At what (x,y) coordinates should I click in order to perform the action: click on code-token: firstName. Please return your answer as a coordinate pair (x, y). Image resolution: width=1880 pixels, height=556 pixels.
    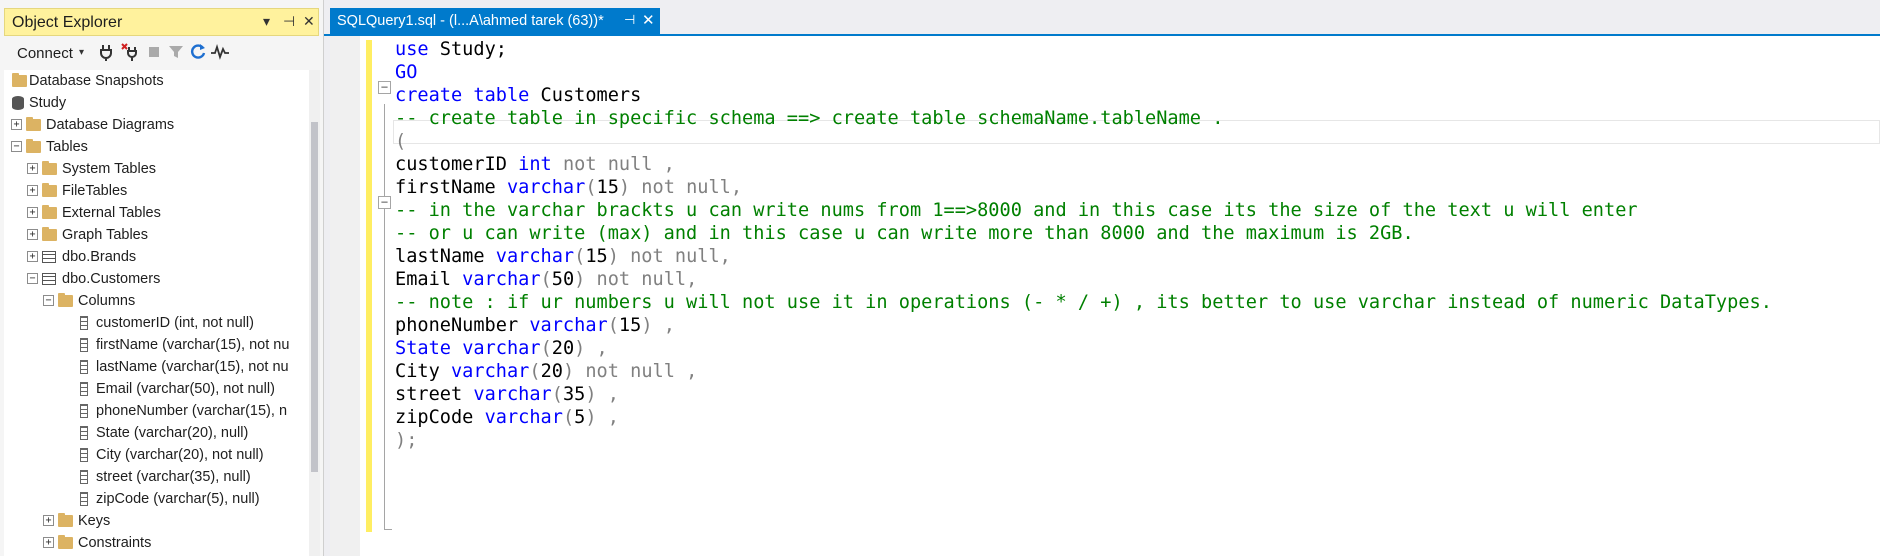
    Looking at the image, I should click on (451, 187).